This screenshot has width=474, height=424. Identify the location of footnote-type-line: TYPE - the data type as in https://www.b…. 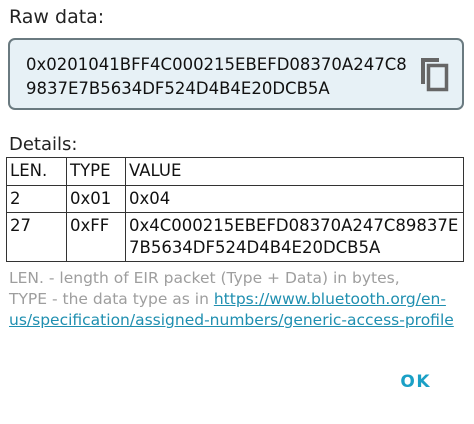
(238, 310).